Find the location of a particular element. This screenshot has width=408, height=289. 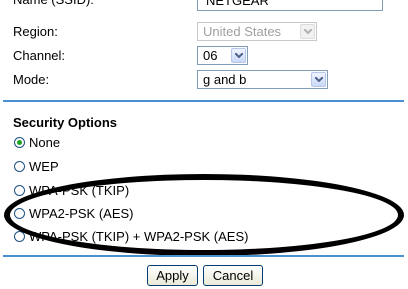

security-options-title: Security Options is located at coordinates (65, 122).